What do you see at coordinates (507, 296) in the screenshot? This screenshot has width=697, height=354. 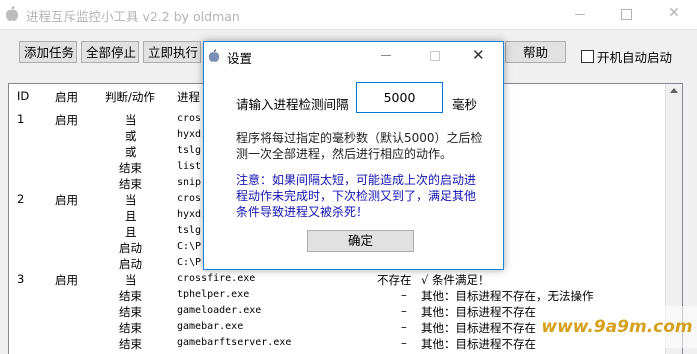 I see `cell-result: 其他：目标进程不存在，无法操作` at bounding box center [507, 296].